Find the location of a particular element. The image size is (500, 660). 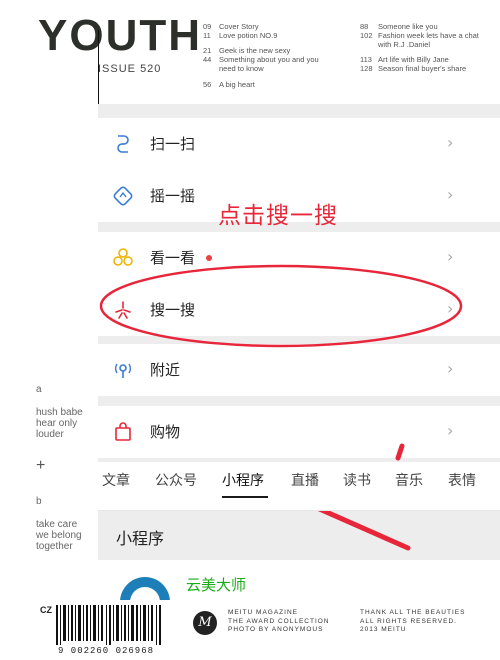

toc-text: Someone like you is located at coordinates (408, 26).